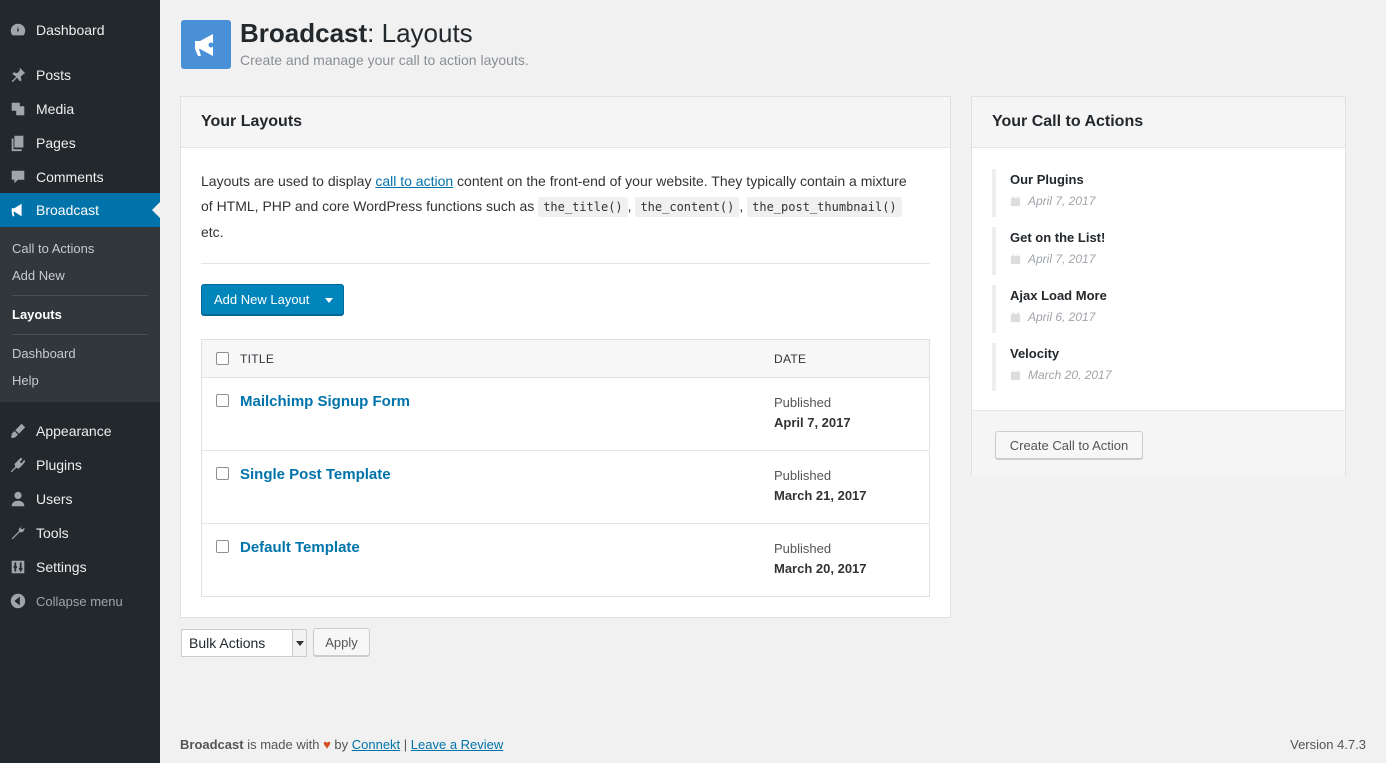  Describe the element at coordinates (1328, 744) in the screenshot. I see `version-text: Version 4.7.3` at that location.